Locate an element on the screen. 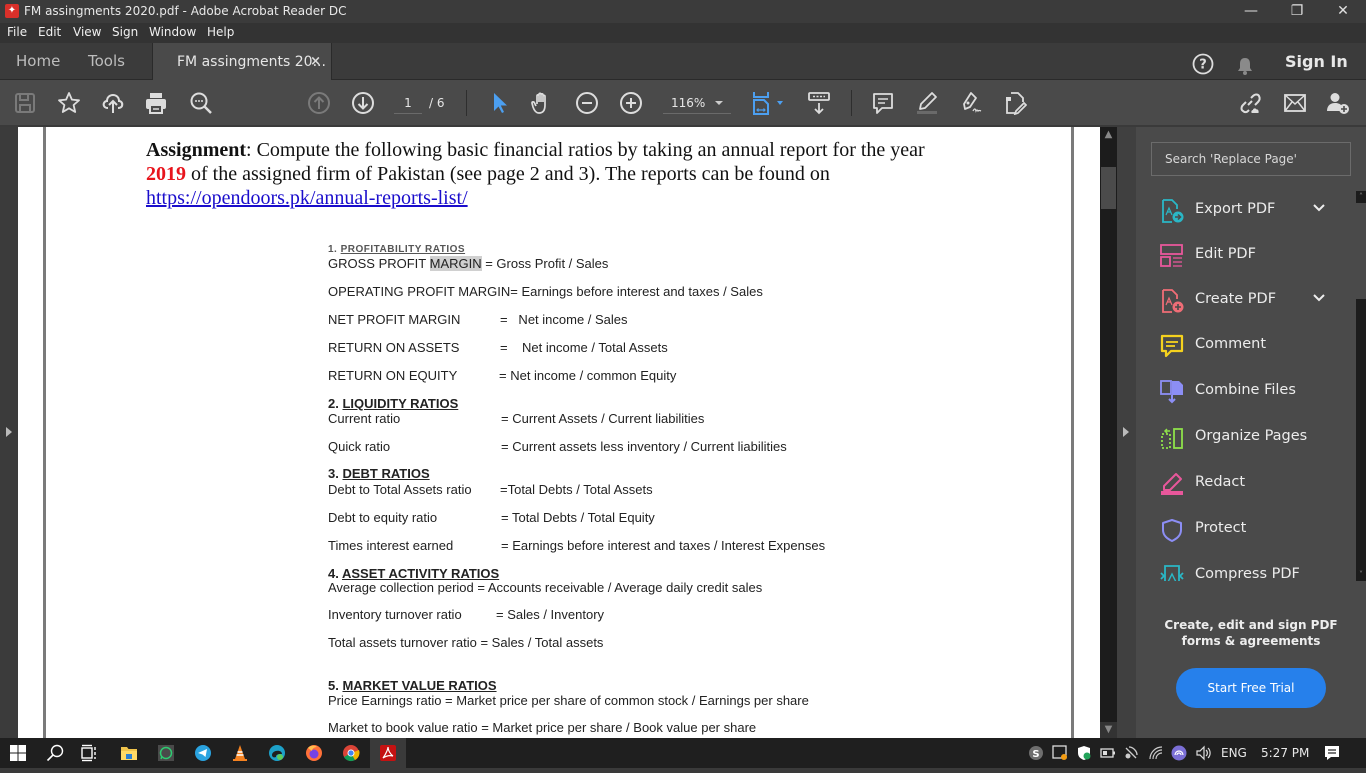  save-icon is located at coordinates (25, 103).